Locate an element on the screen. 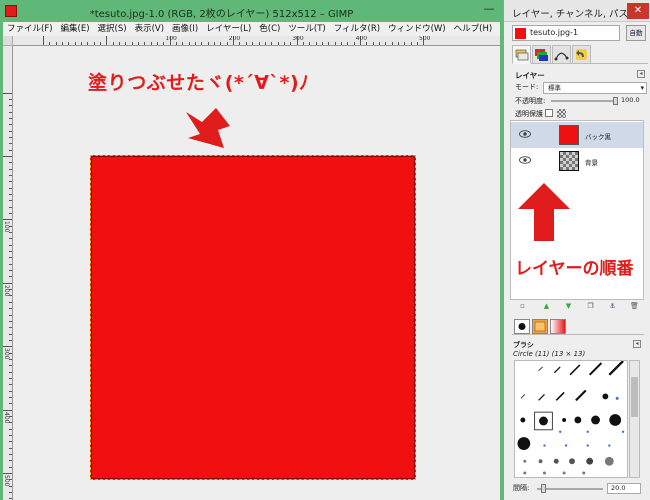 Image resolution: width=650 pixels, height=500 pixels. auto-button: 自動 is located at coordinates (636, 33).